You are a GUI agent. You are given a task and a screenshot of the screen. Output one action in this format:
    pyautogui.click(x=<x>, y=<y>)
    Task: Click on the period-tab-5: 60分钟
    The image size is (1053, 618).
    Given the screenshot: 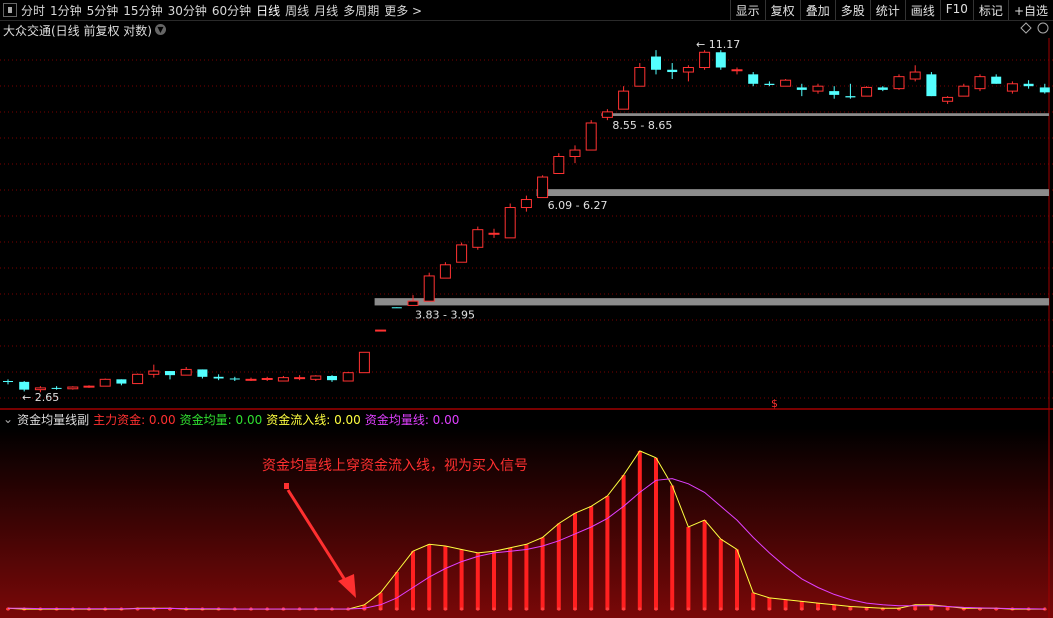 What is the action you would take?
    pyautogui.click(x=231, y=10)
    